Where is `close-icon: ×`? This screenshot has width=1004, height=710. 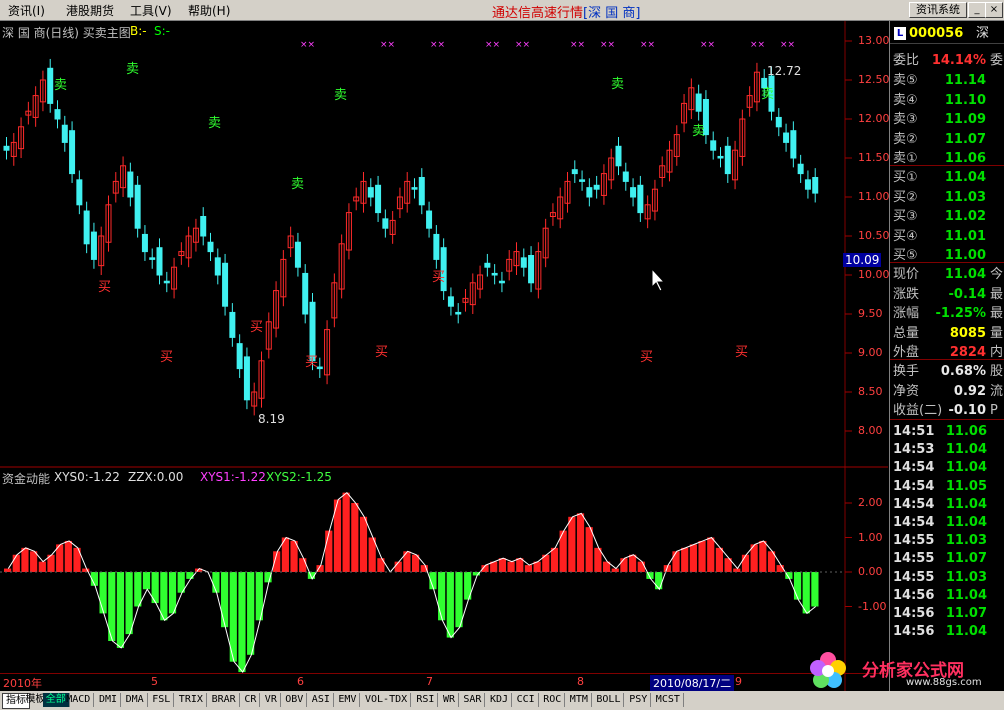 close-icon: × is located at coordinates (994, 10).